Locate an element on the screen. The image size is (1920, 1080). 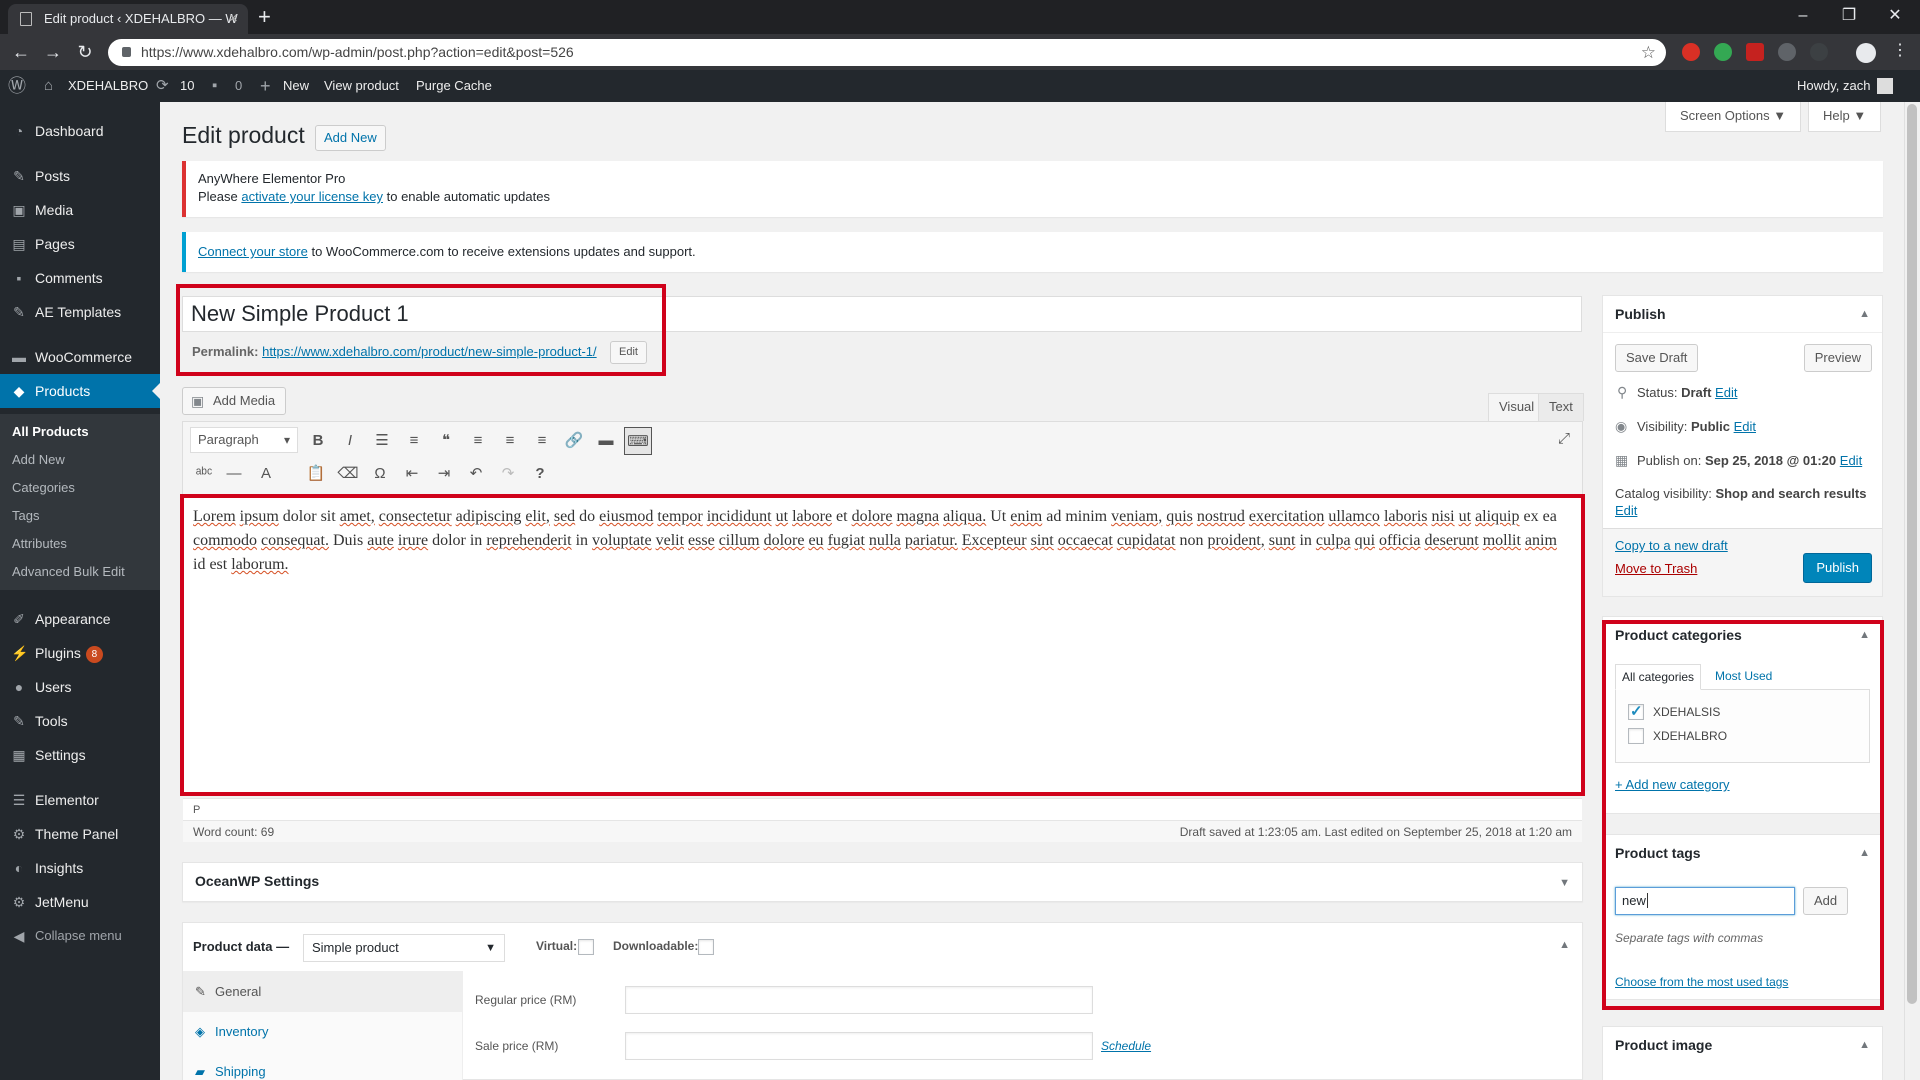
sidebar-item-pages: ▤ Pages is located at coordinates (80, 244).